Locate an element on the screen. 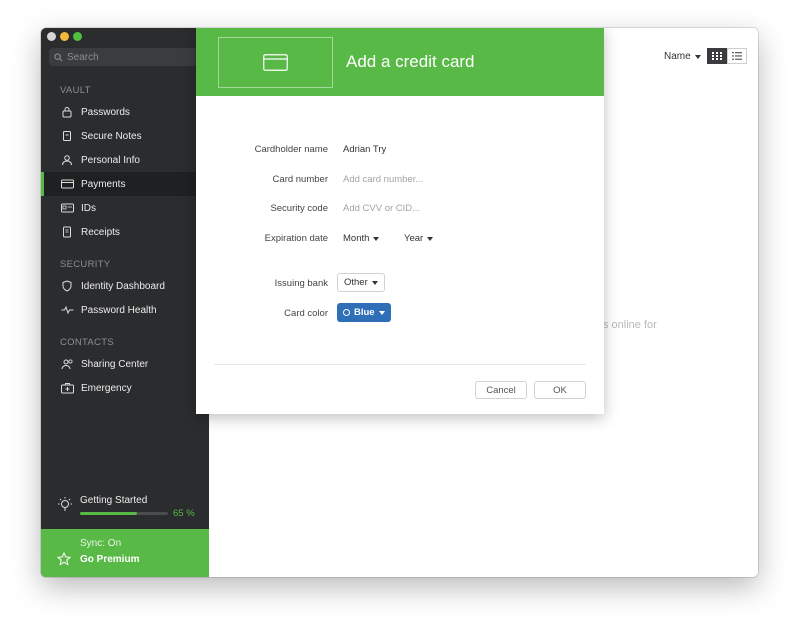 The height and width of the screenshot is (633, 800). sidebar-item-label: Password Health is located at coordinates (119, 310).